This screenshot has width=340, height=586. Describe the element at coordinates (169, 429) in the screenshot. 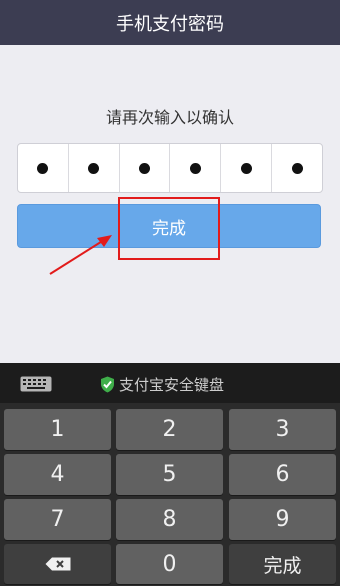

I see `key-2: 2` at that location.